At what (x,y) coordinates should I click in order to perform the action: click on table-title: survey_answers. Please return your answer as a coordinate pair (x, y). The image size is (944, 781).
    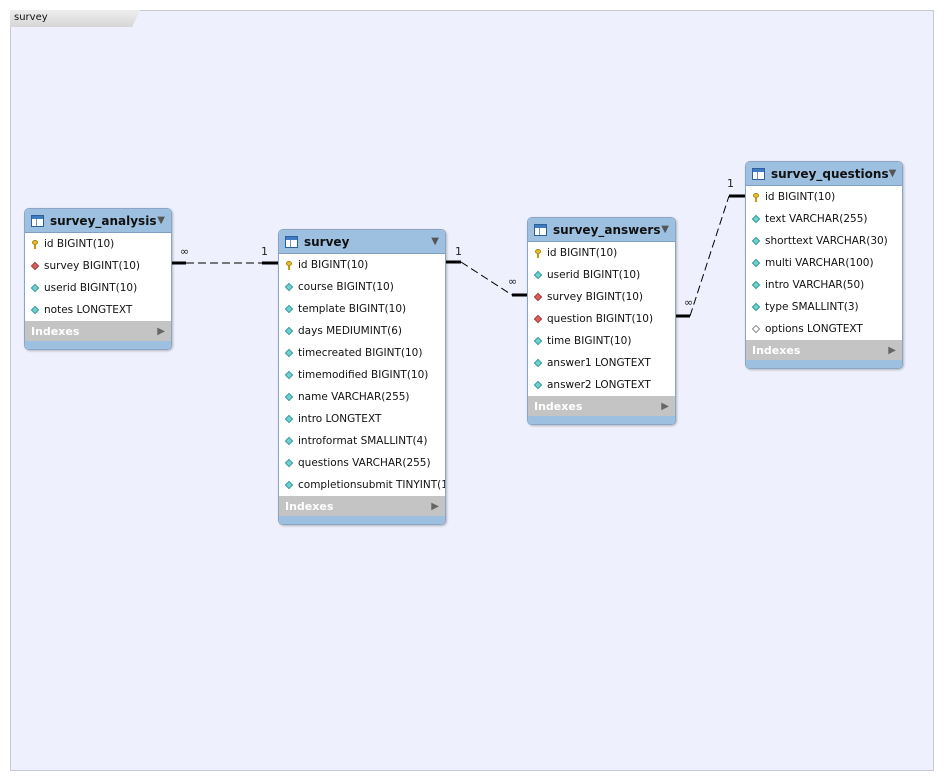
    Looking at the image, I should click on (607, 229).